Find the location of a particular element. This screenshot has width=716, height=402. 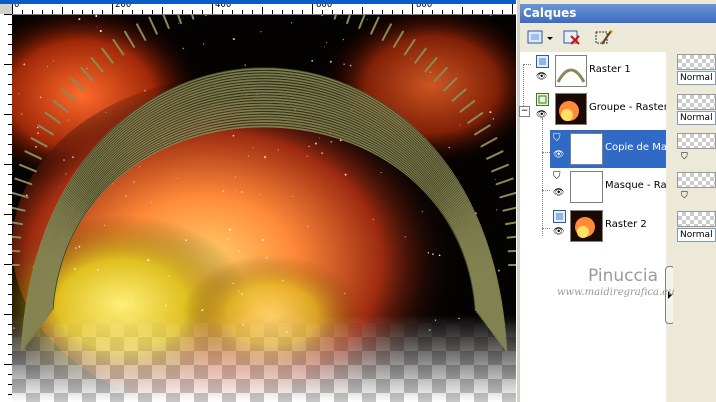

layer-name: Raster 2 is located at coordinates (626, 224).